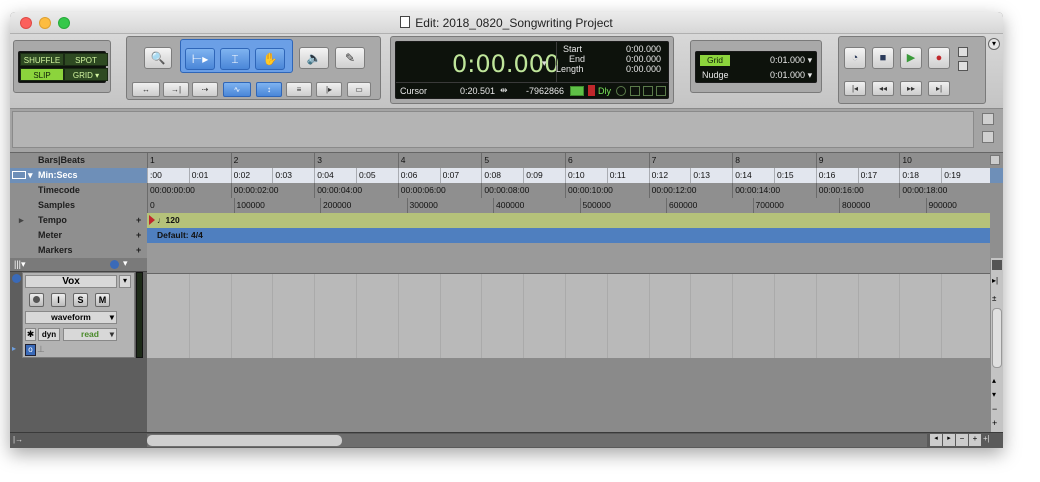 The height and width of the screenshot is (482, 1040). I want to click on slip-mode-button: SLIP, so click(42, 74).